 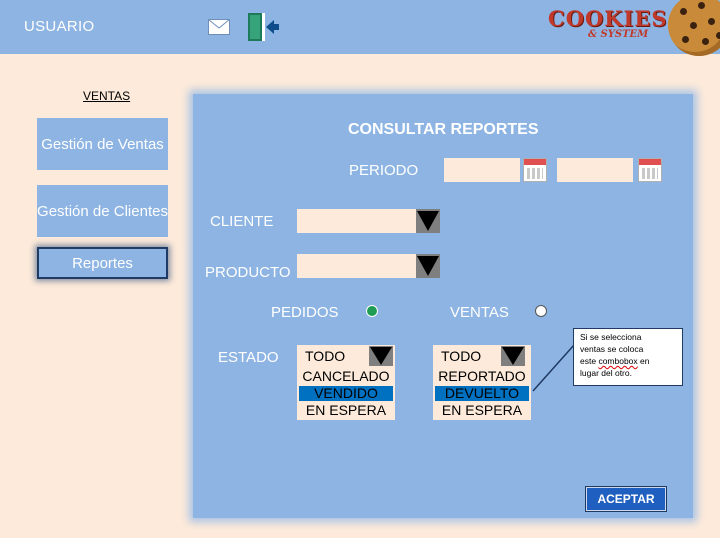 I want to click on accept-button: ACEPTAR, so click(x=626, y=499).